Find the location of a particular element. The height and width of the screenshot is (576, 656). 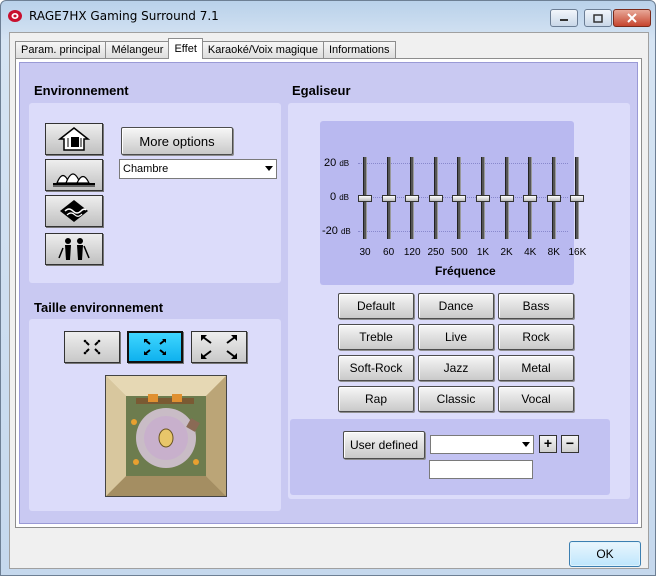

eq-frequency-label: 120 is located at coordinates (412, 252).